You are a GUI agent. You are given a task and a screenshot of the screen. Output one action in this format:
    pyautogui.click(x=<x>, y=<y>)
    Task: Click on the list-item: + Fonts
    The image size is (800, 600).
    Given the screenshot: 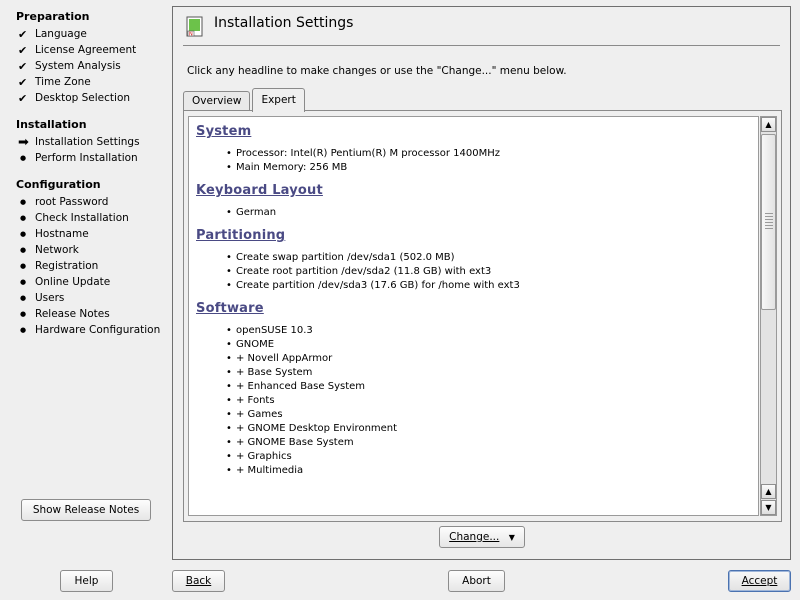 What is the action you would take?
    pyautogui.click(x=492, y=401)
    